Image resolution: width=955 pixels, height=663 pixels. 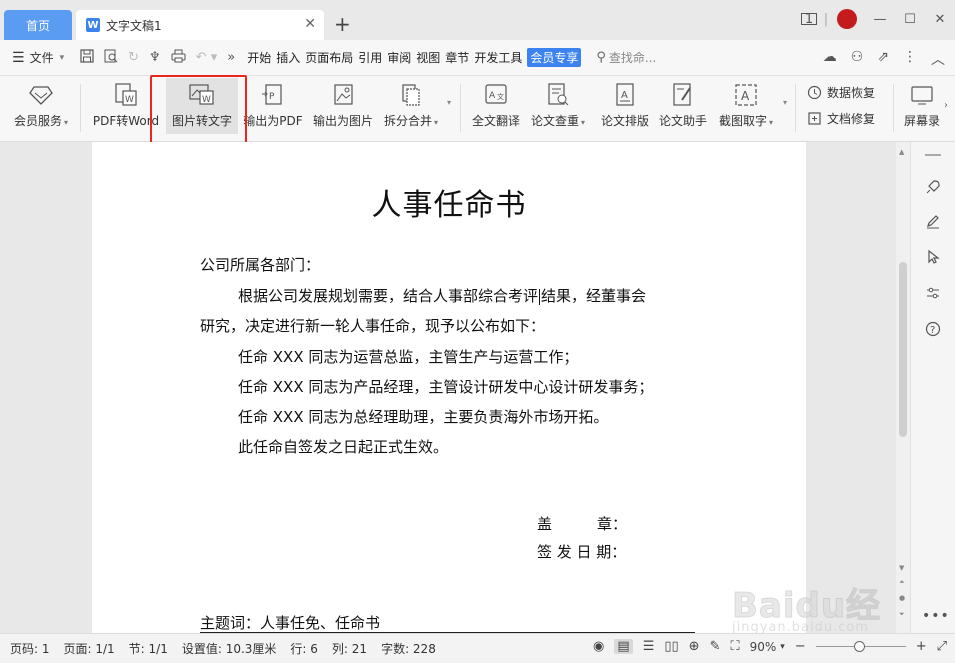 What do you see at coordinates (933, 221) in the screenshot?
I see `pen-icon` at bounding box center [933, 221].